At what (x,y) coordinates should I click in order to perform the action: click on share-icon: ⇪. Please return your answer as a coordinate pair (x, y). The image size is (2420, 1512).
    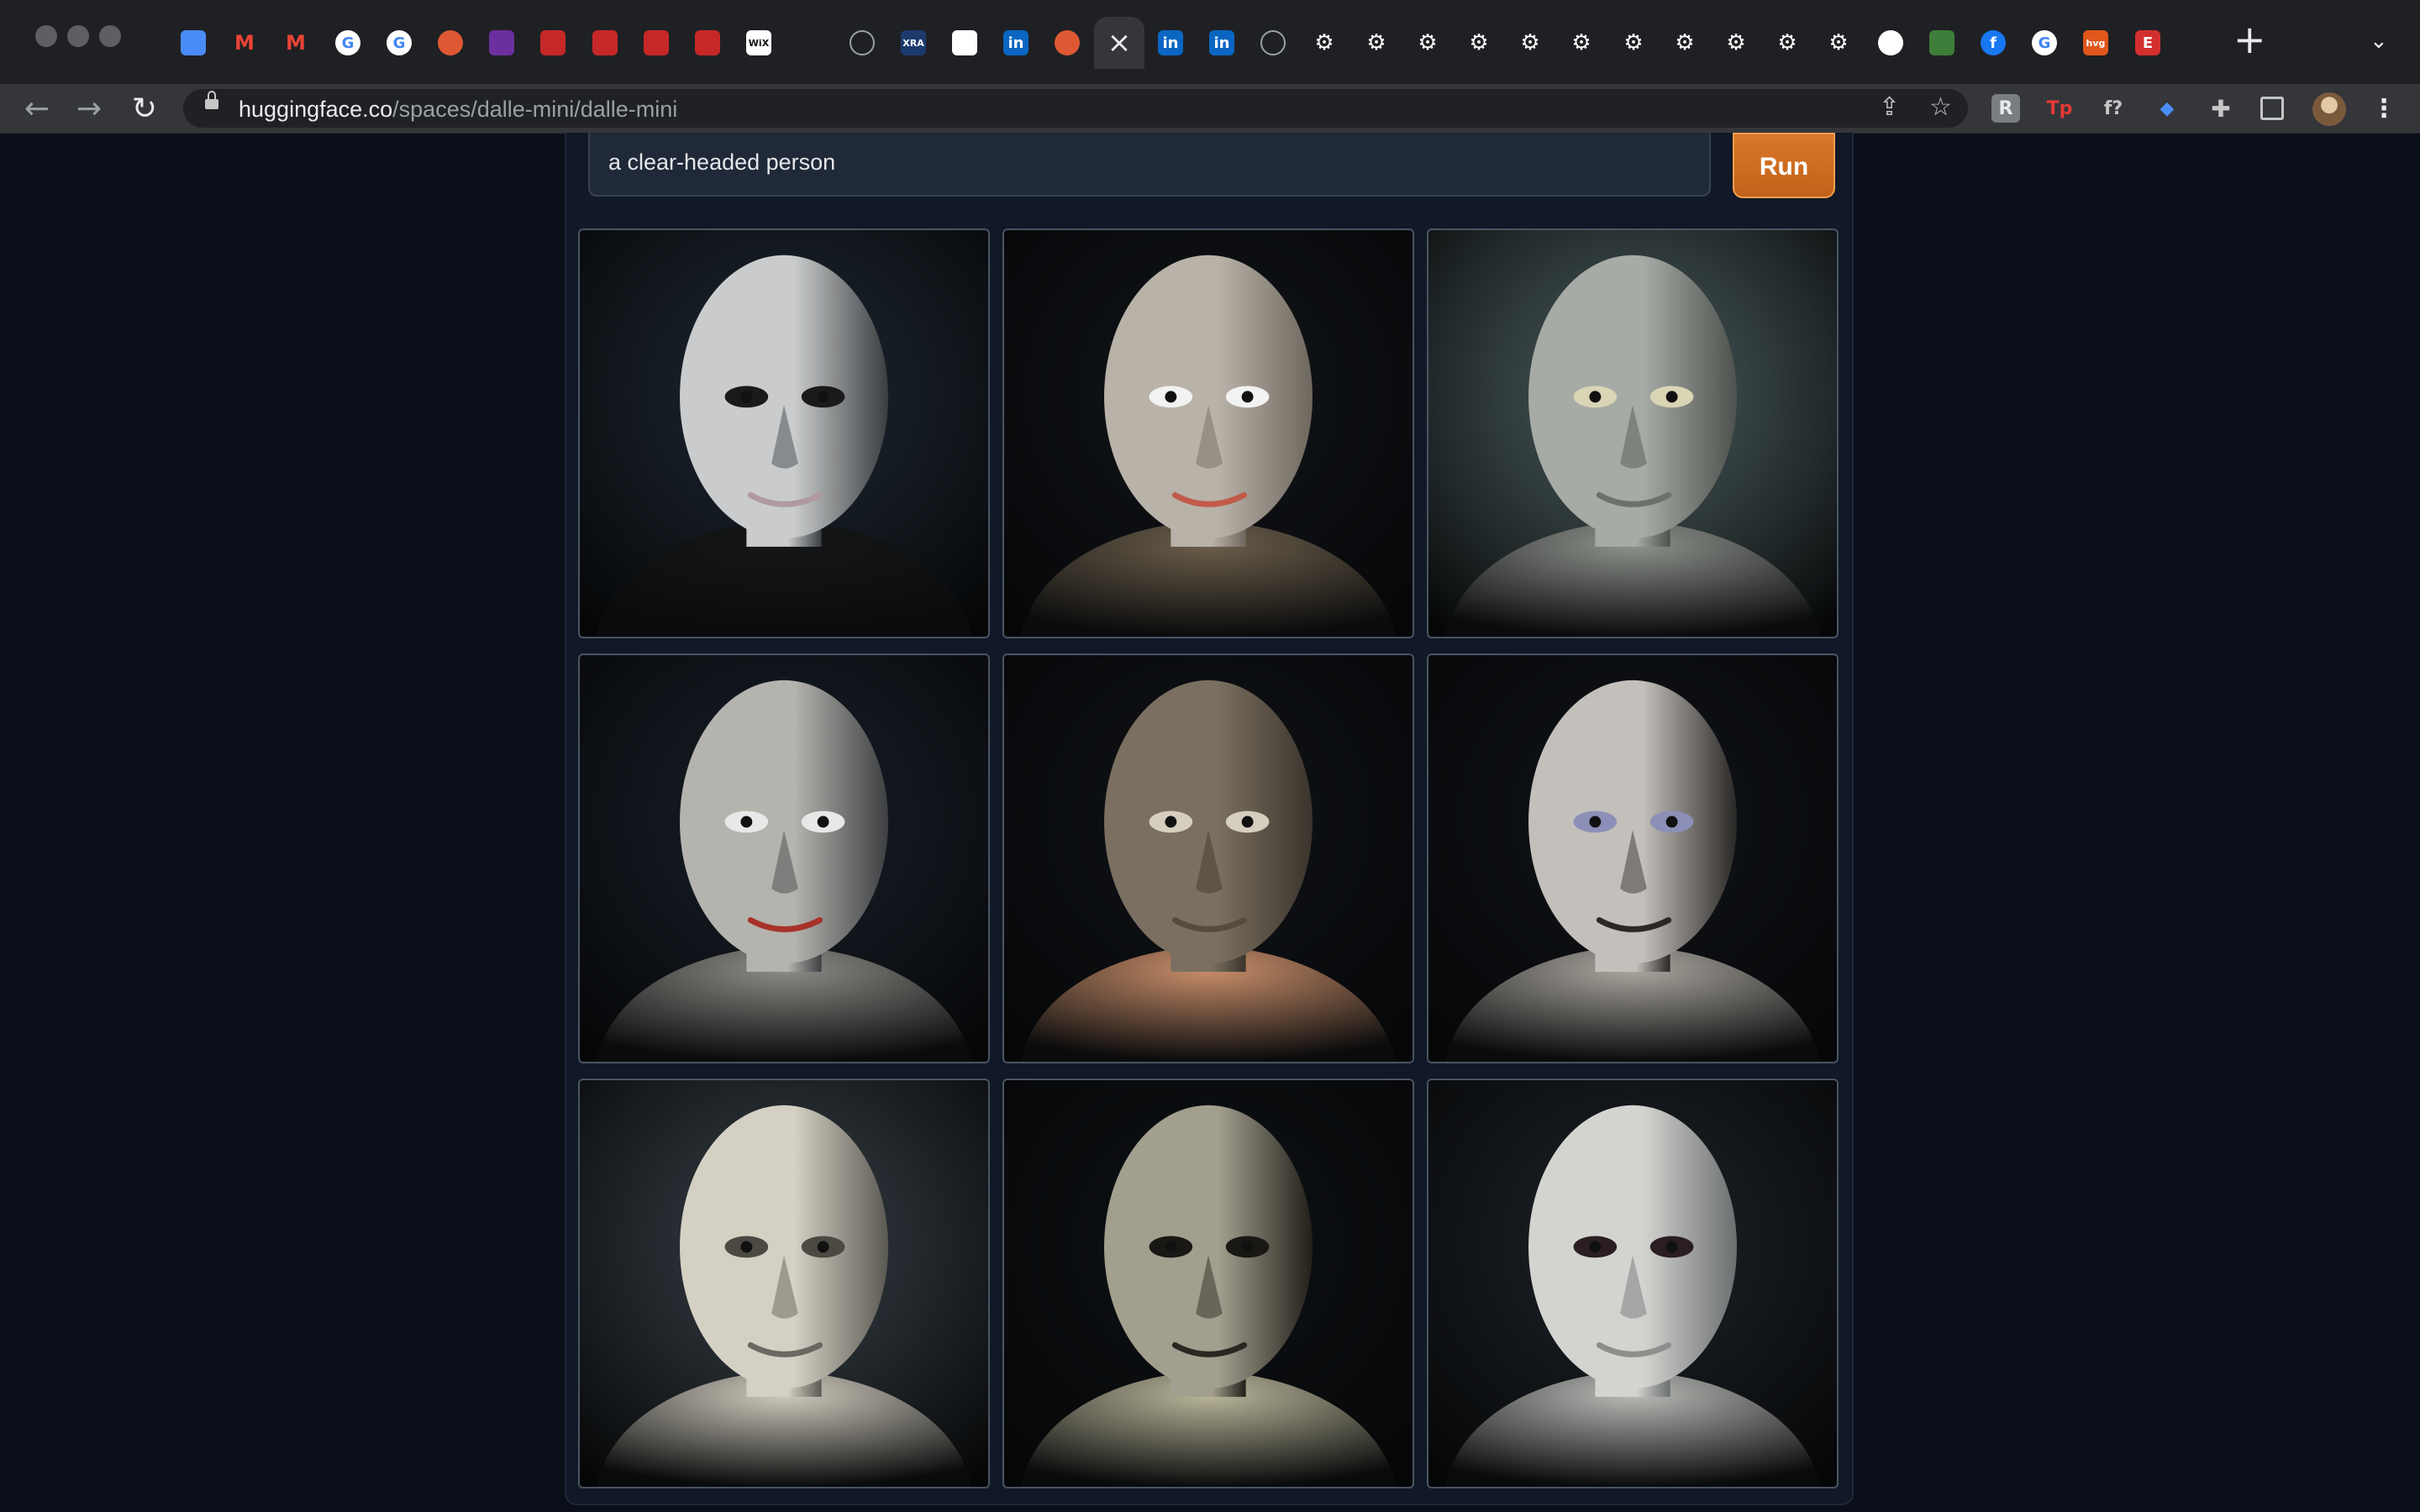
    Looking at the image, I should click on (1889, 107).